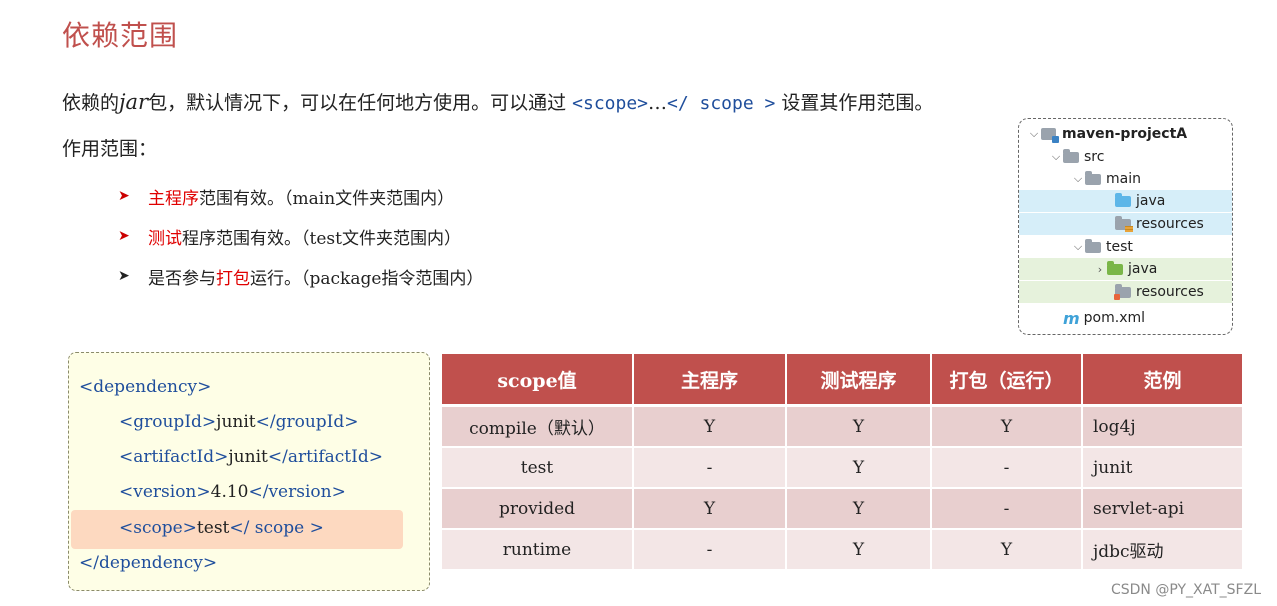  What do you see at coordinates (367, 278) in the screenshot?
I see `bullet-text: 运行。（package指令范围内）` at bounding box center [367, 278].